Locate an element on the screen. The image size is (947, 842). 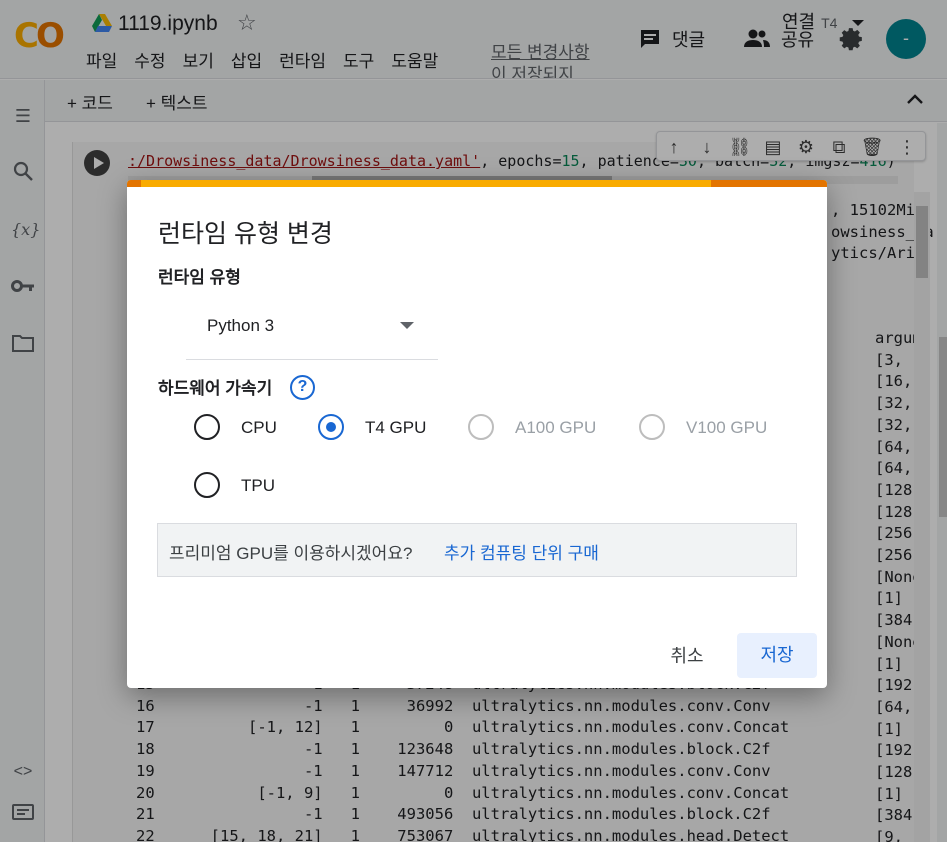
runtime-type-value: Python 3 is located at coordinates (241, 325).